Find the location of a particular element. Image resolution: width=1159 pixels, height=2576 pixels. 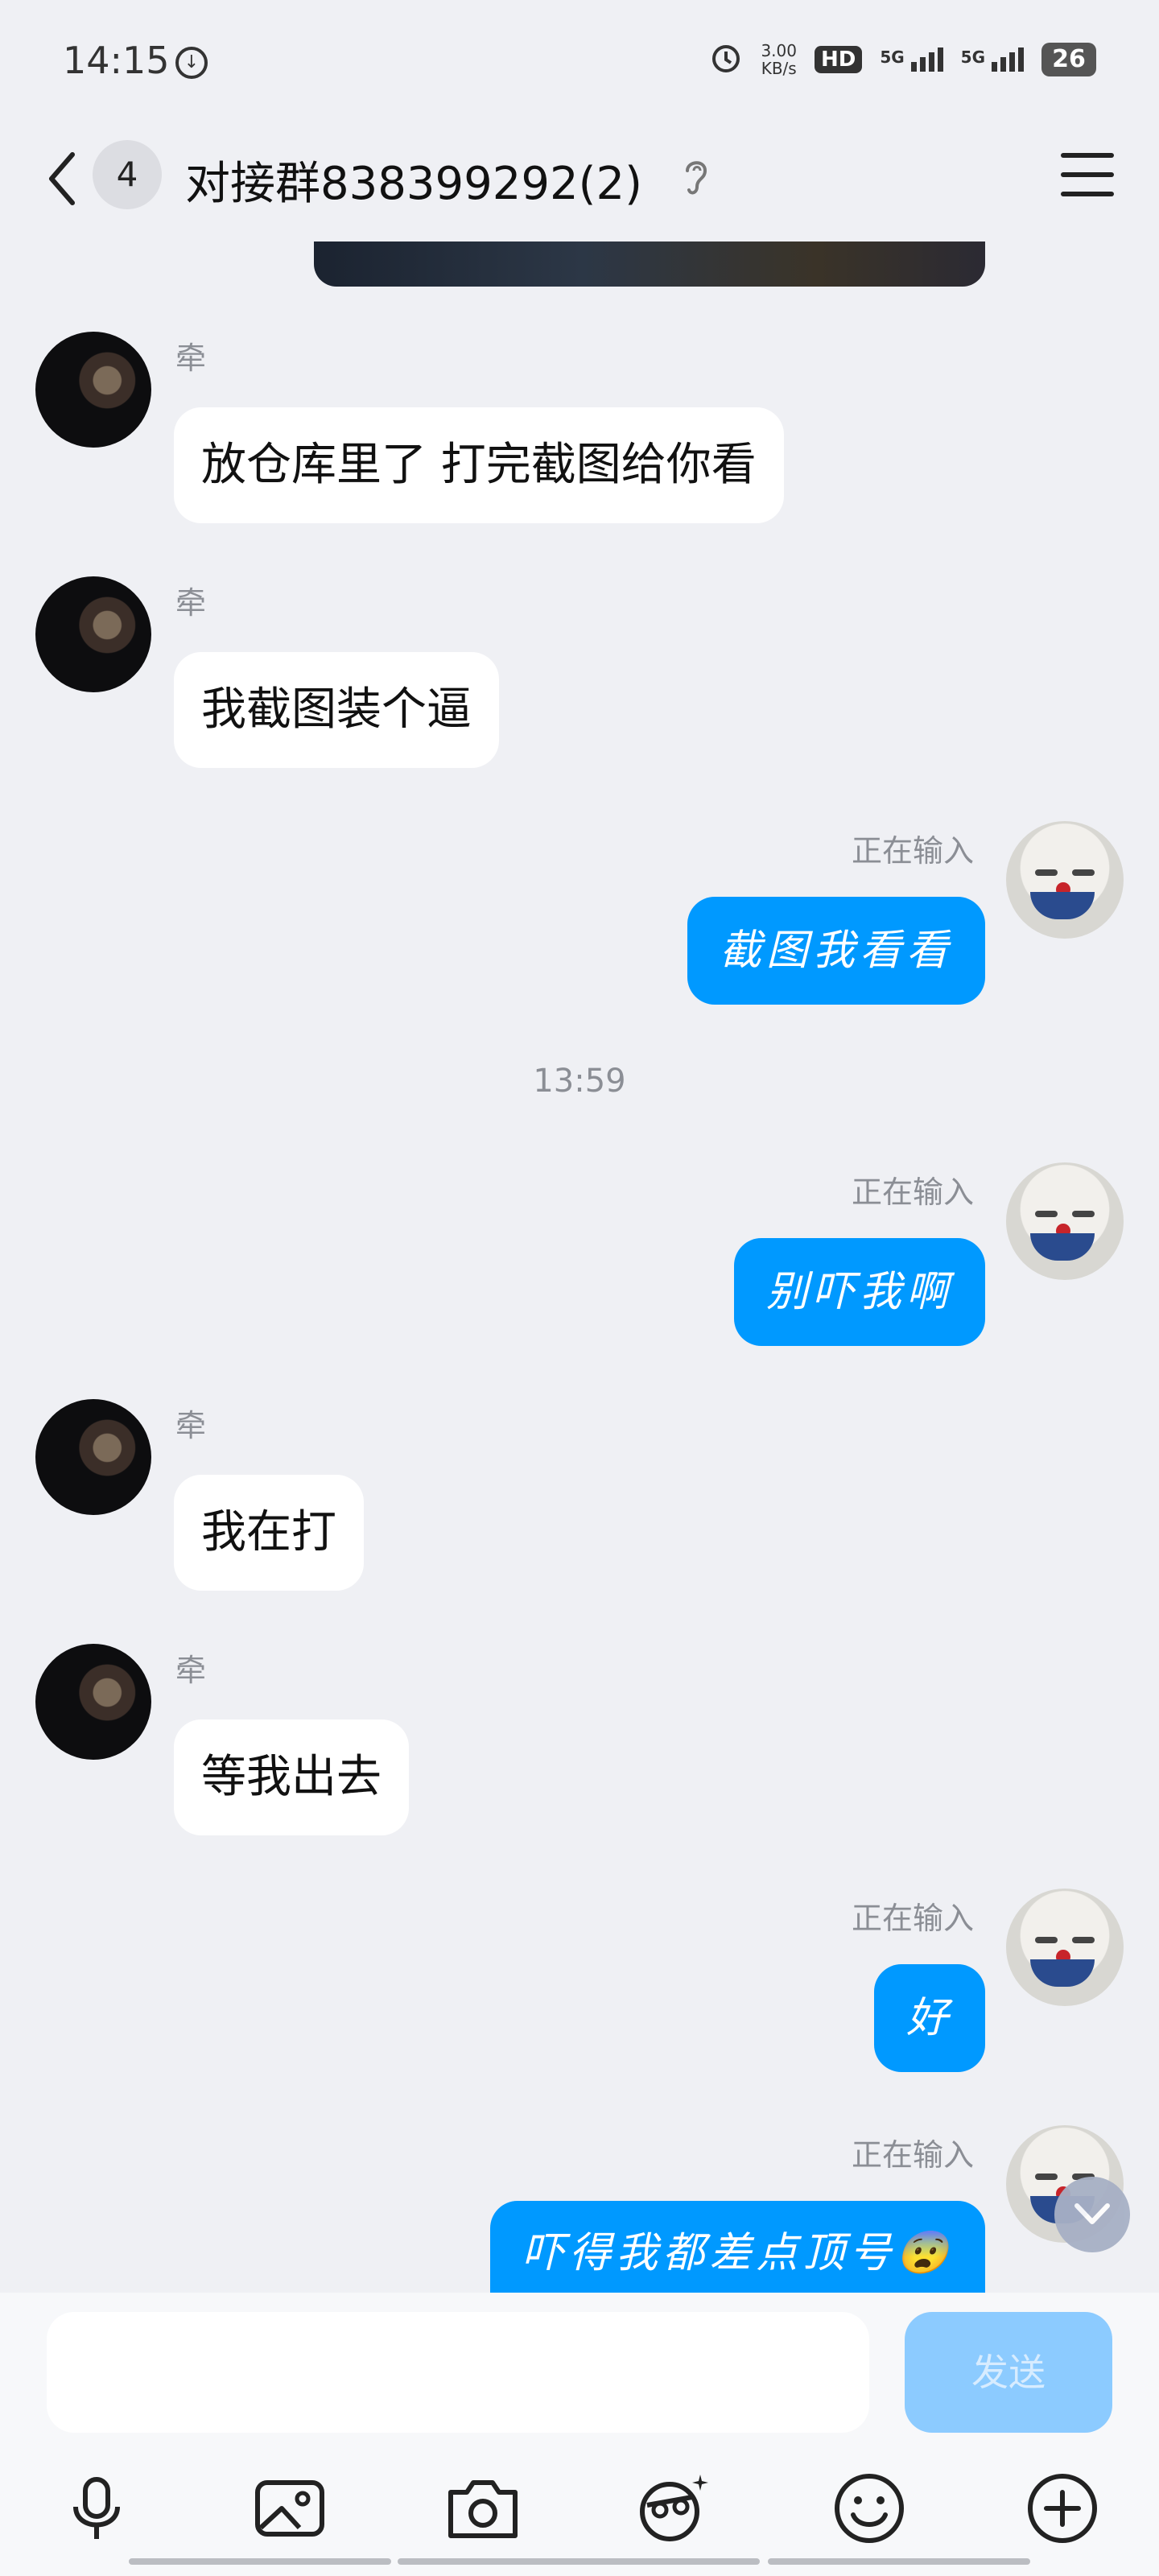

chevron-down-icon is located at coordinates (1092, 2213).